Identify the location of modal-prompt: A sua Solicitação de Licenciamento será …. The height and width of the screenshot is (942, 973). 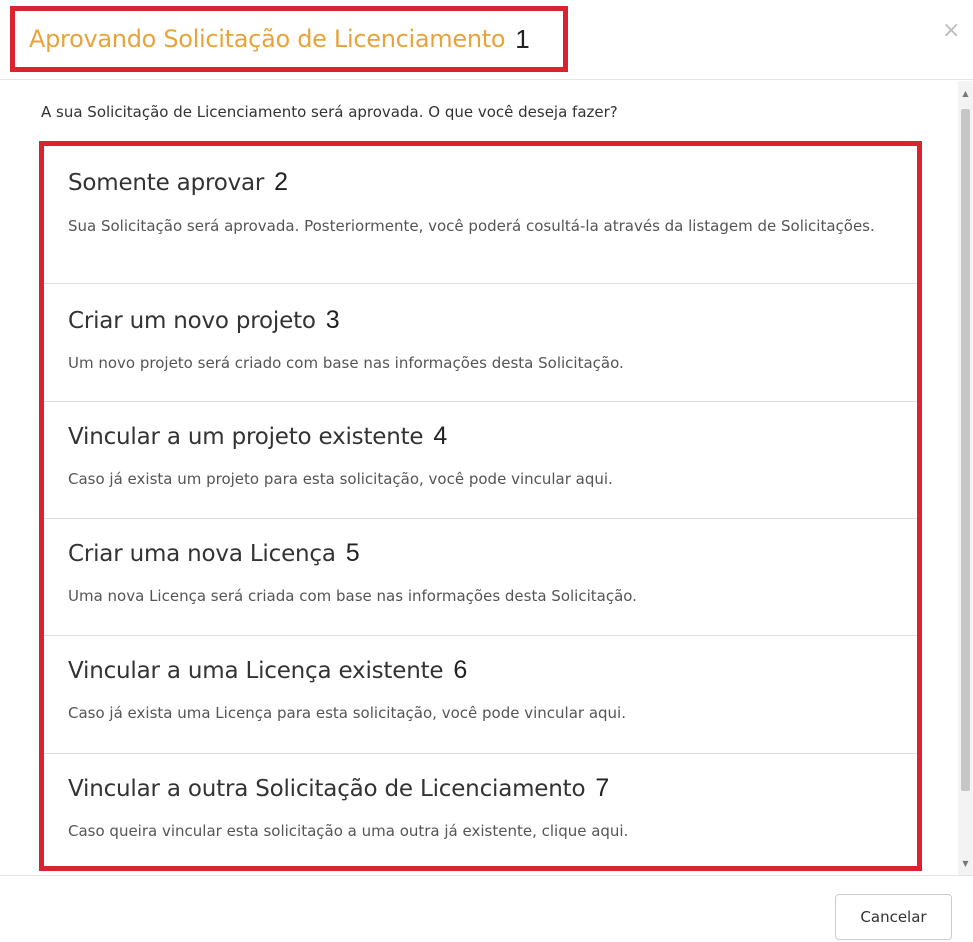
(329, 112).